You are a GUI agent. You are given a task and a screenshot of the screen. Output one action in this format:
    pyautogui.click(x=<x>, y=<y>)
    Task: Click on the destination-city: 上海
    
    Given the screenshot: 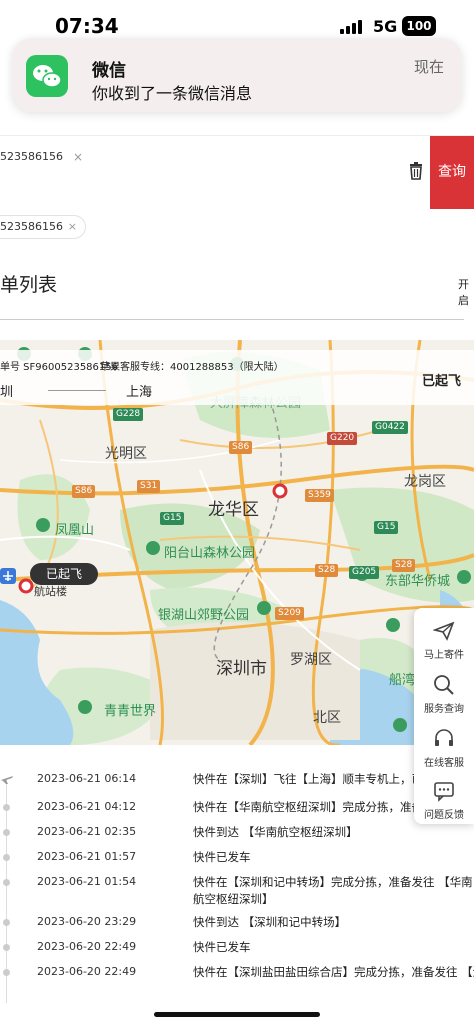 What is the action you would take?
    pyautogui.click(x=139, y=390)
    